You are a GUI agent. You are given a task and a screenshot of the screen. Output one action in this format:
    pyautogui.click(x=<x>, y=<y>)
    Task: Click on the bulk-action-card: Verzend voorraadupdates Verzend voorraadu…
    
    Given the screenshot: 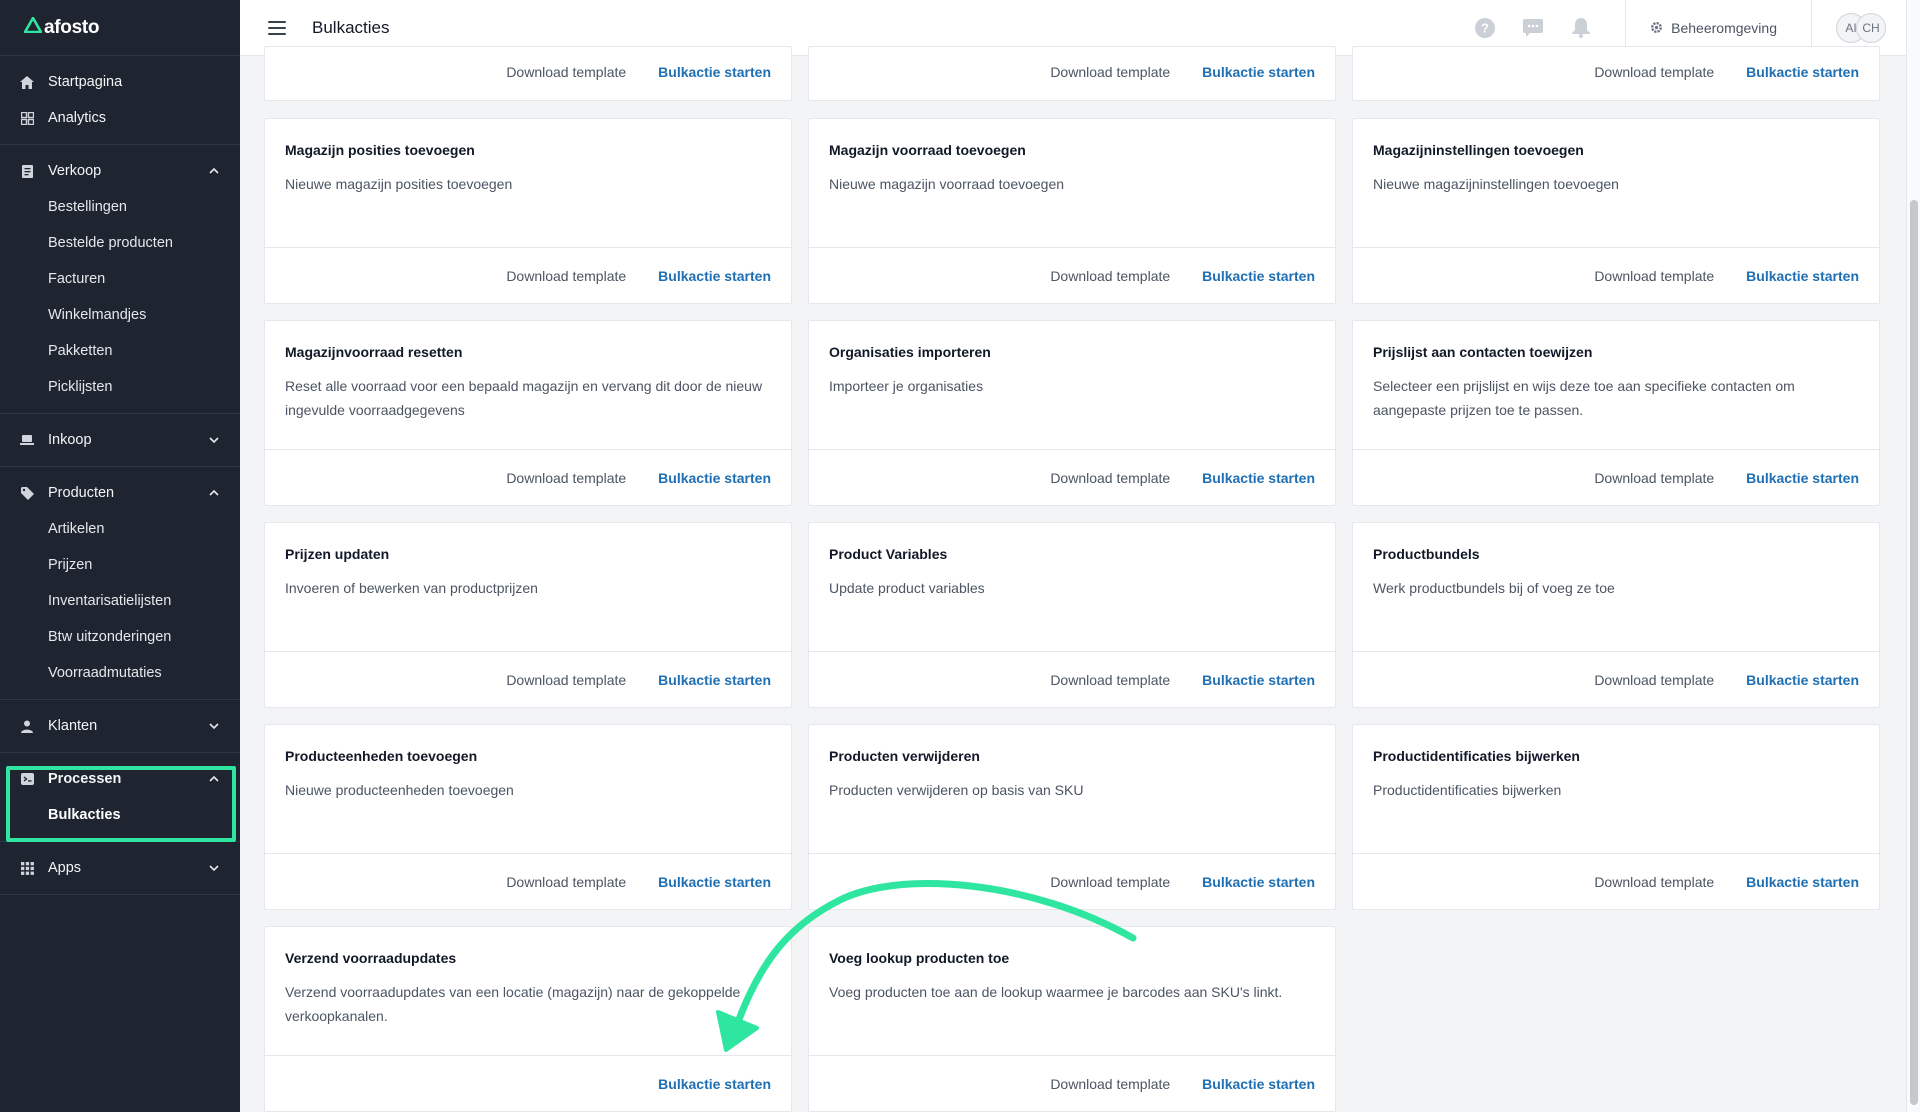 What is the action you would take?
    pyautogui.click(x=528, y=1019)
    